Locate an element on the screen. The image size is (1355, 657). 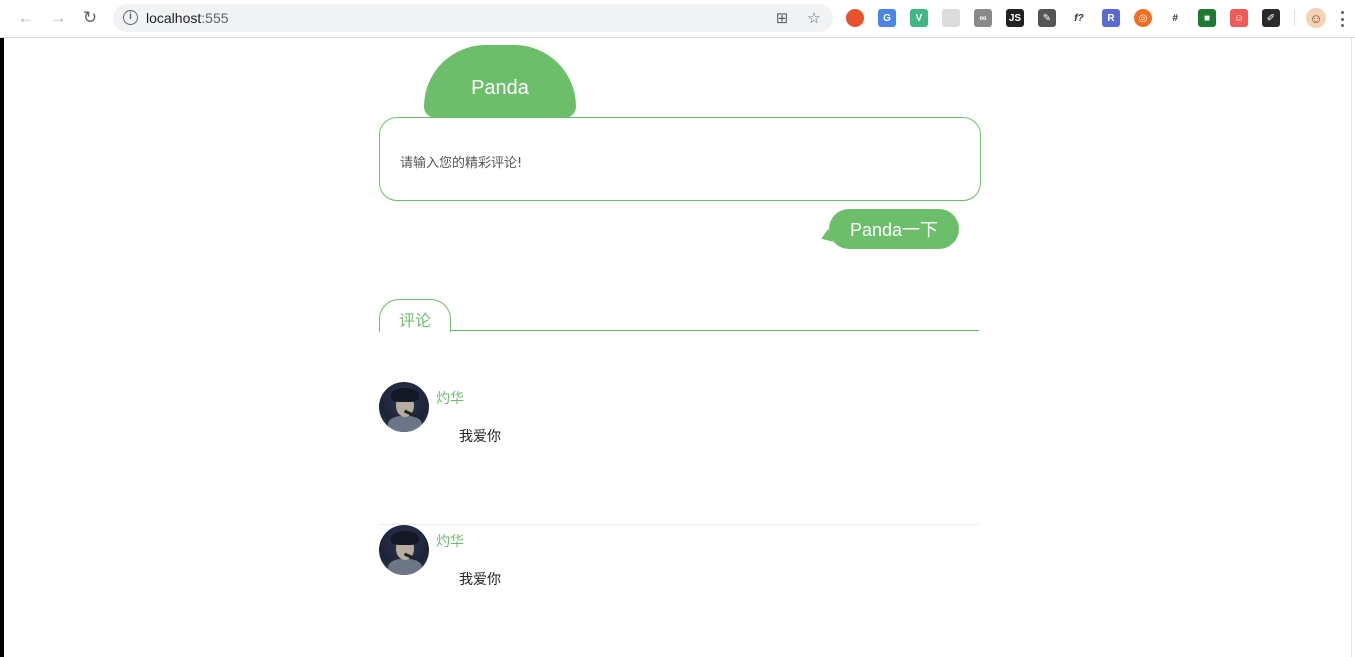
forward-arrow-icon: → is located at coordinates (58, 17).